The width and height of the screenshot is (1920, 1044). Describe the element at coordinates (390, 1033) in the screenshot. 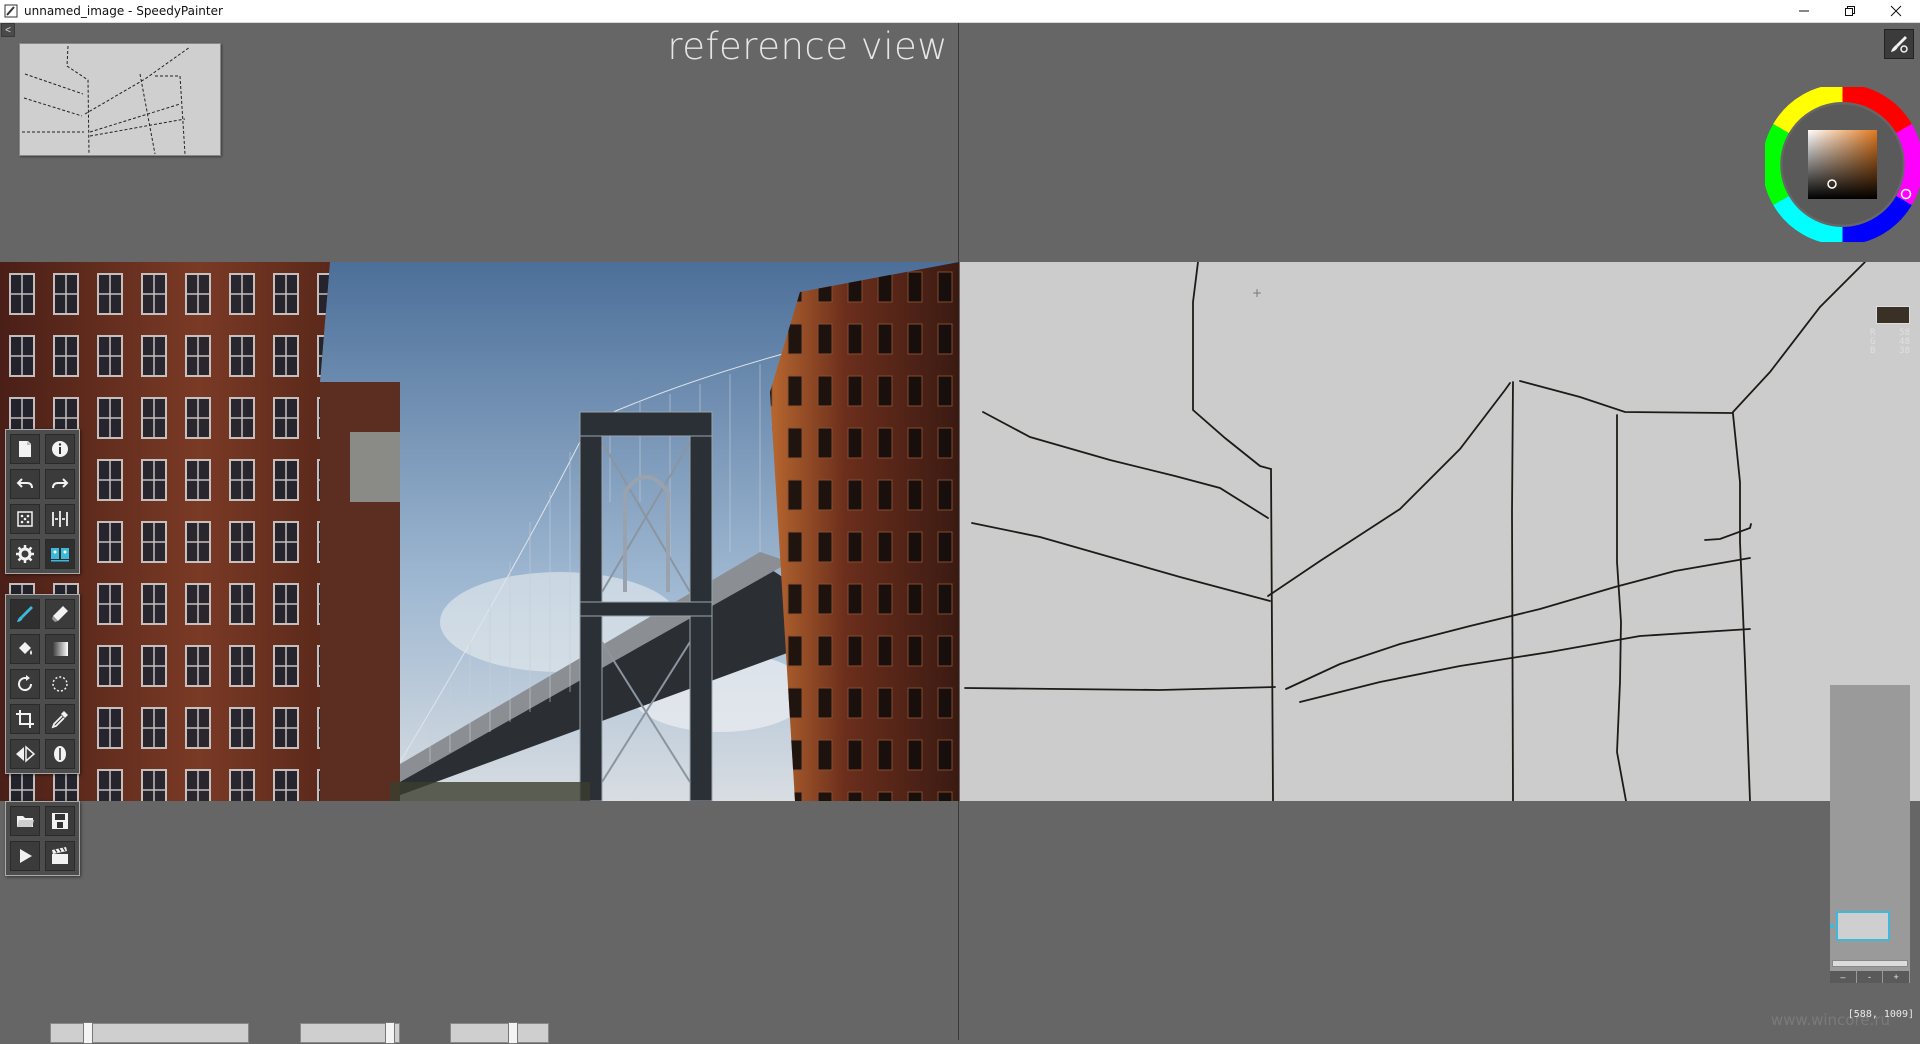

I see `opacity-slider-thumb` at that location.